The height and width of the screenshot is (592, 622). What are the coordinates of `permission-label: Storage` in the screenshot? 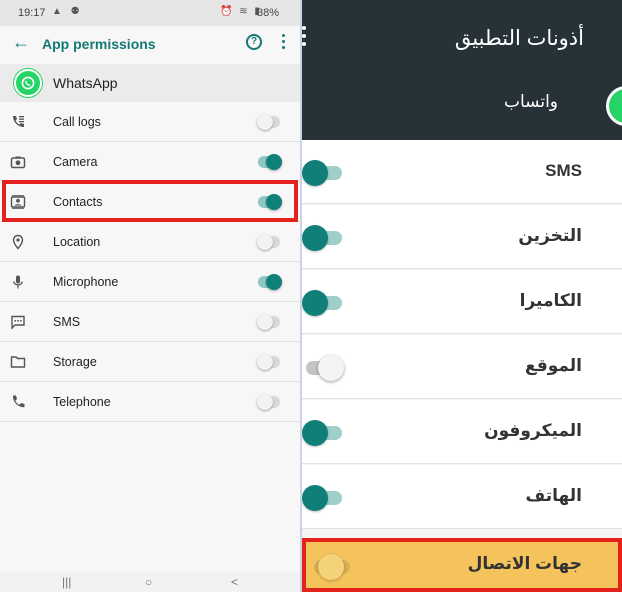 It's located at (75, 362).